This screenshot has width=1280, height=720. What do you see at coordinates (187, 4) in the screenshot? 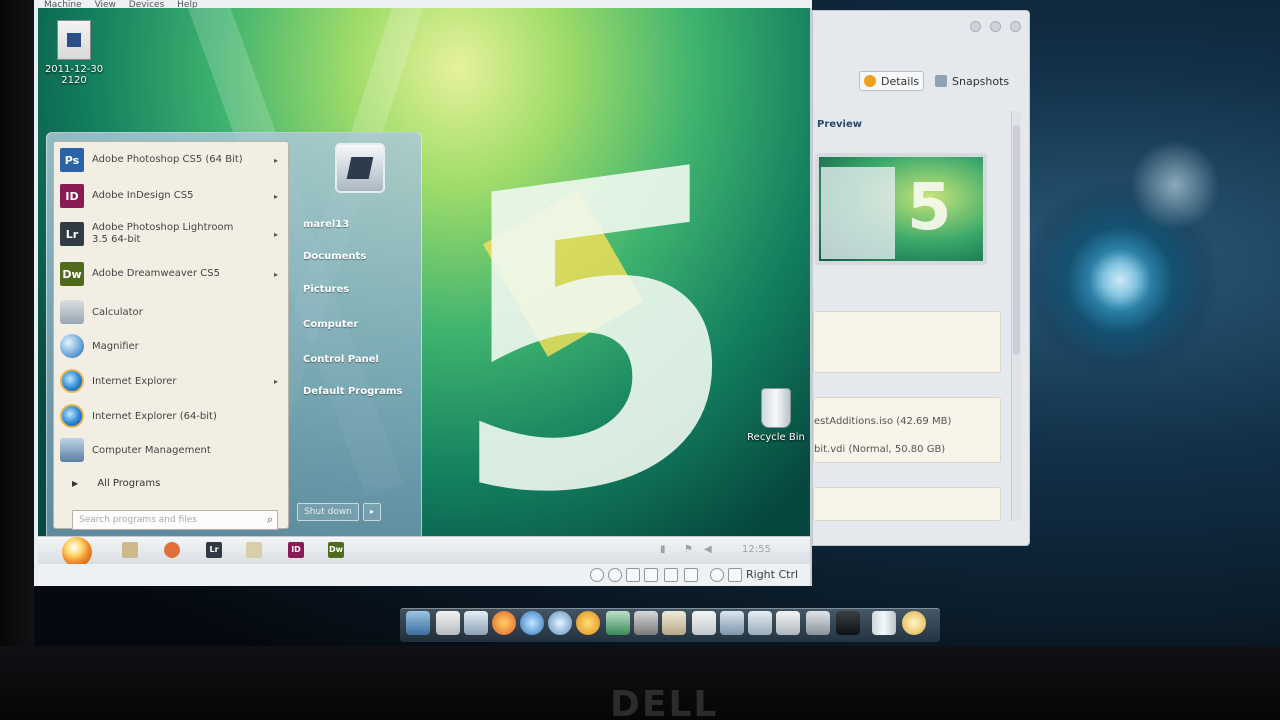
I see `menu-help: Help` at bounding box center [187, 4].